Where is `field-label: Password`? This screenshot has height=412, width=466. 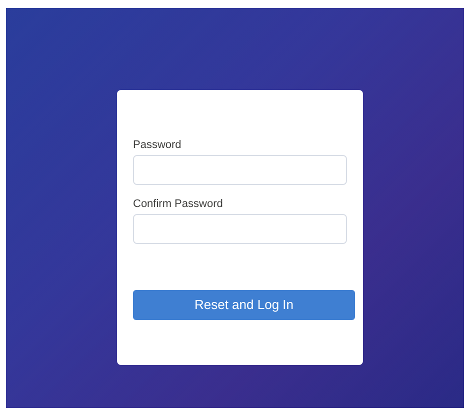 field-label: Password is located at coordinates (157, 145).